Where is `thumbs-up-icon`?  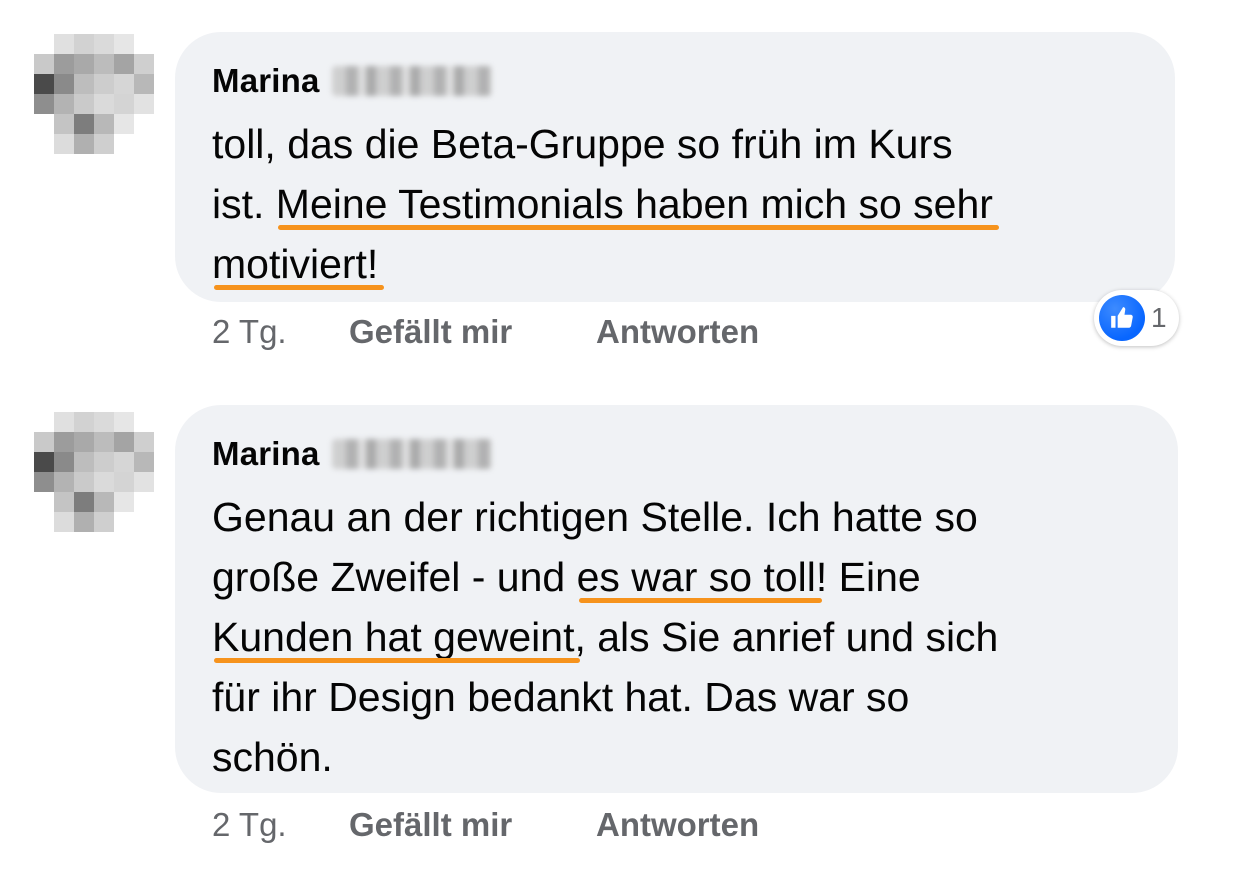 thumbs-up-icon is located at coordinates (1122, 318).